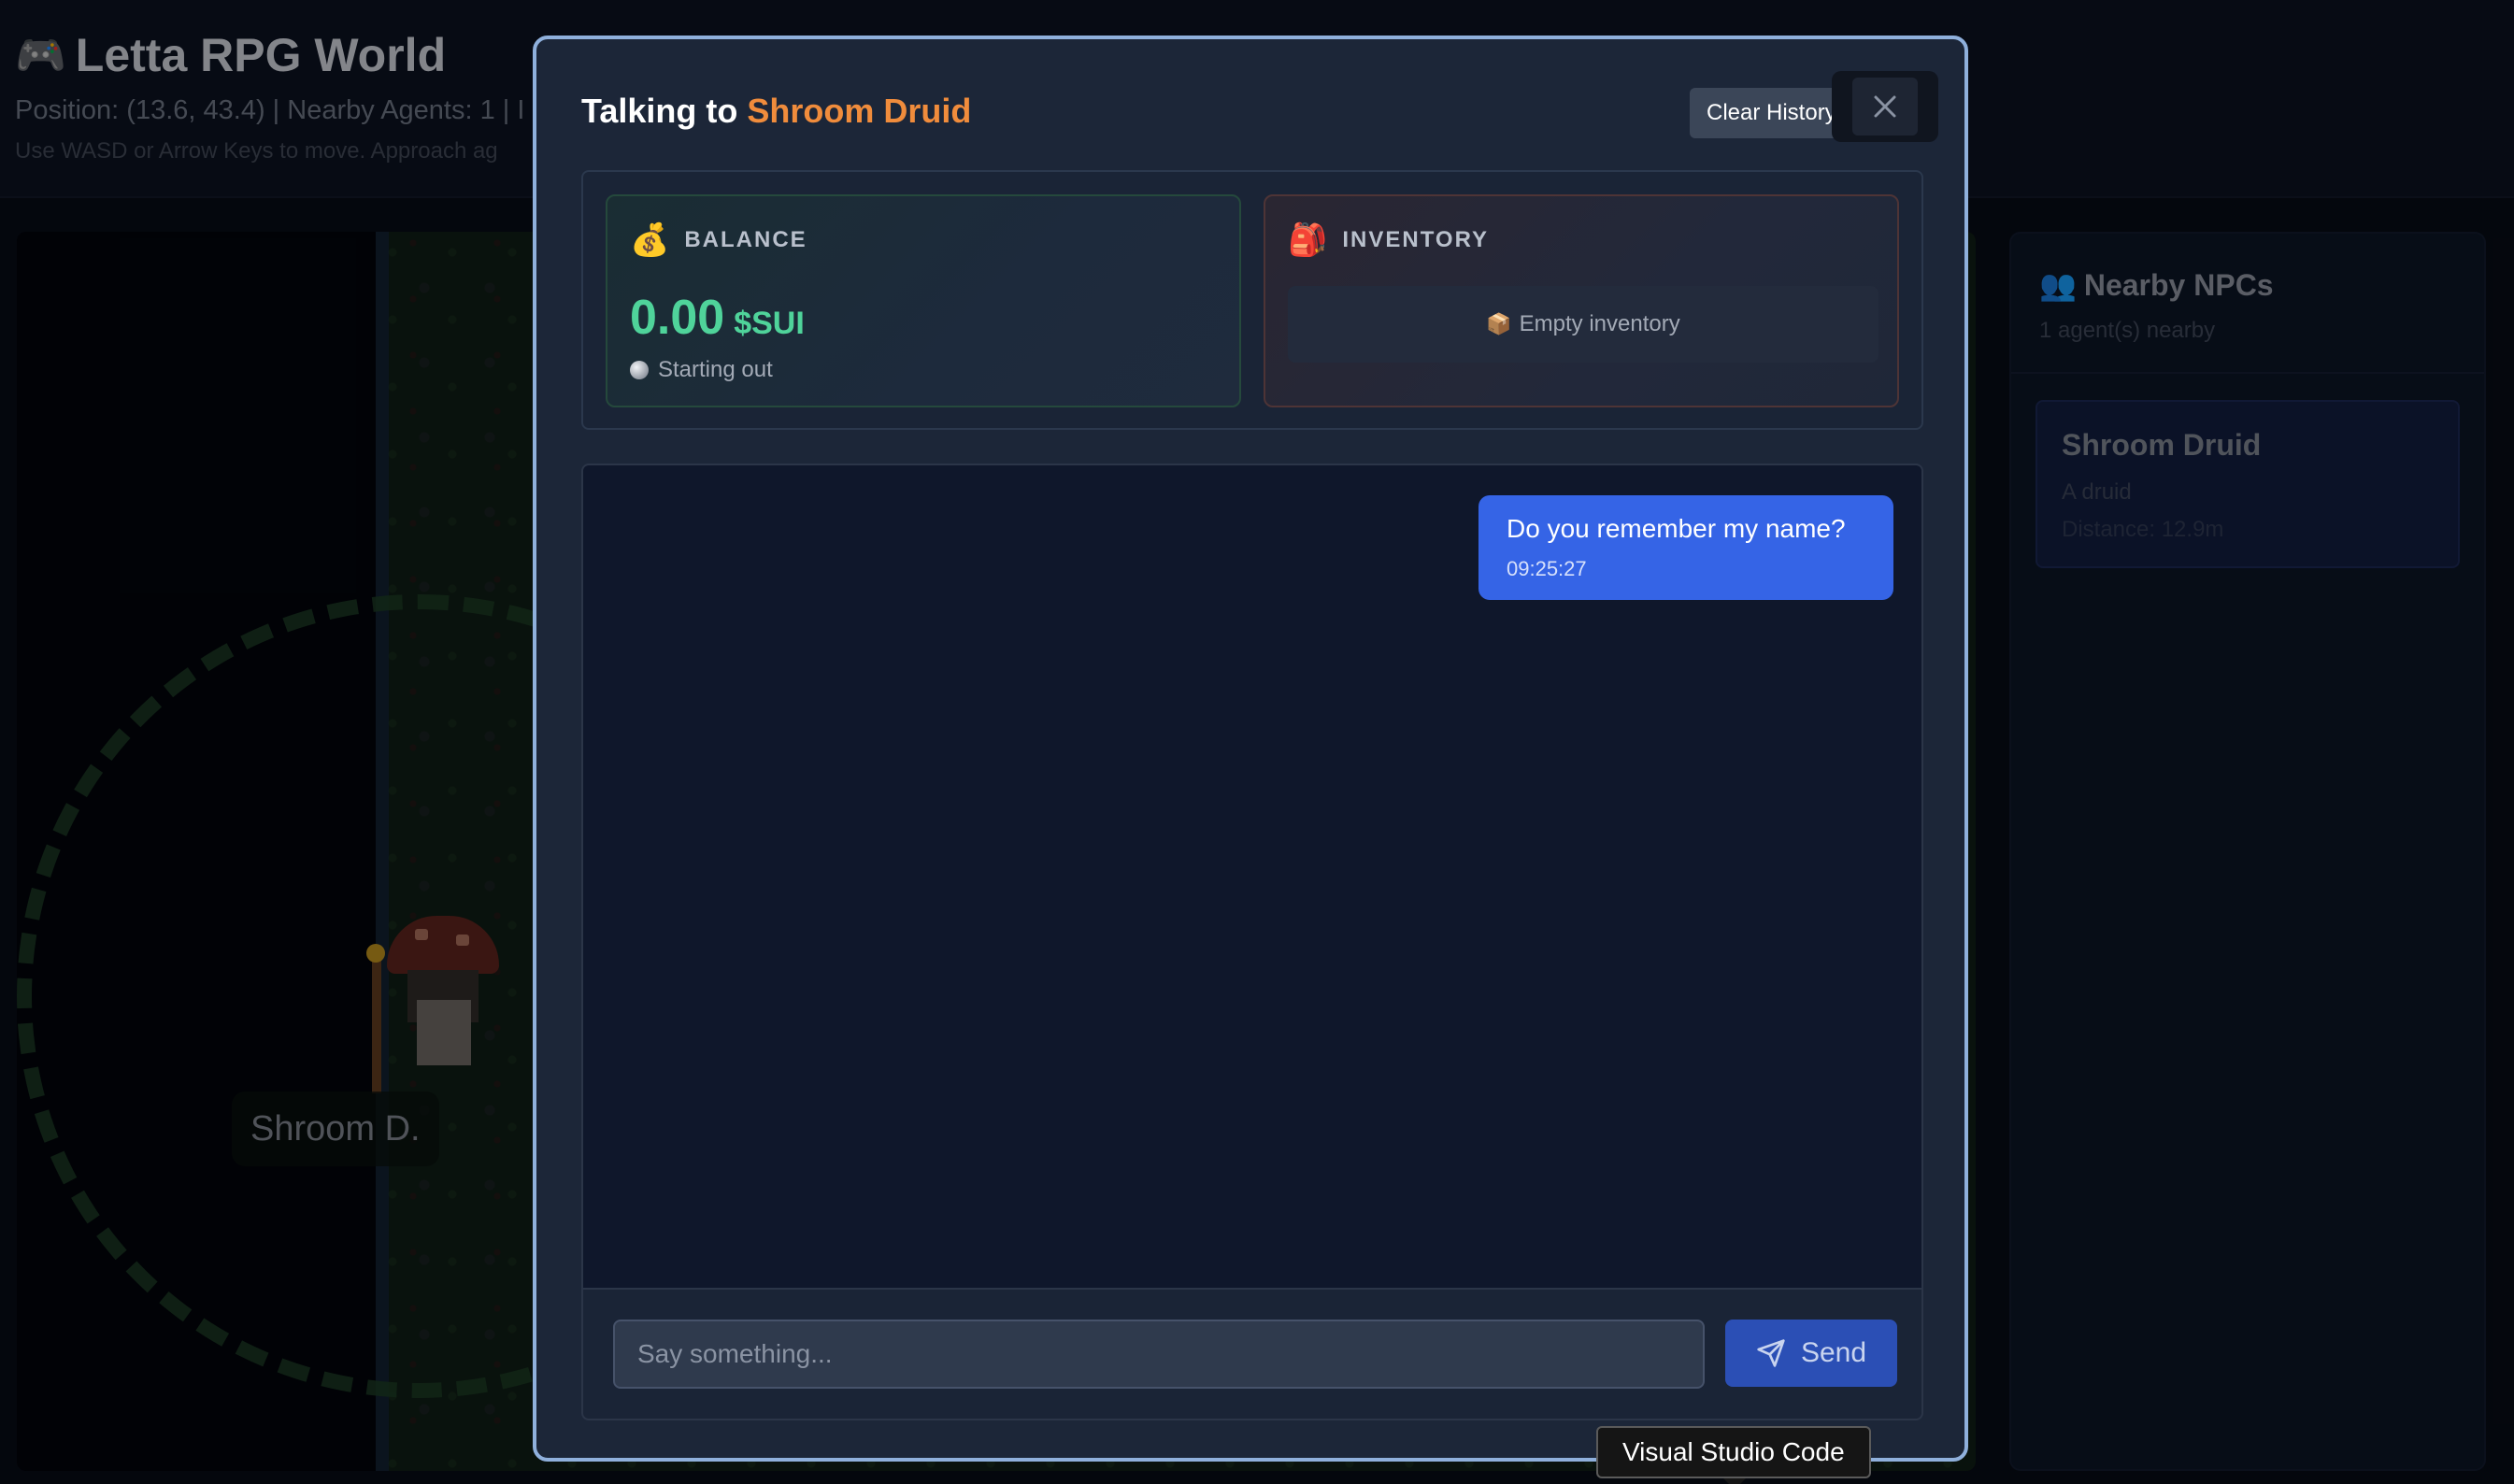 The width and height of the screenshot is (2514, 1484). I want to click on backpack-icon: 🎒, so click(1308, 240).